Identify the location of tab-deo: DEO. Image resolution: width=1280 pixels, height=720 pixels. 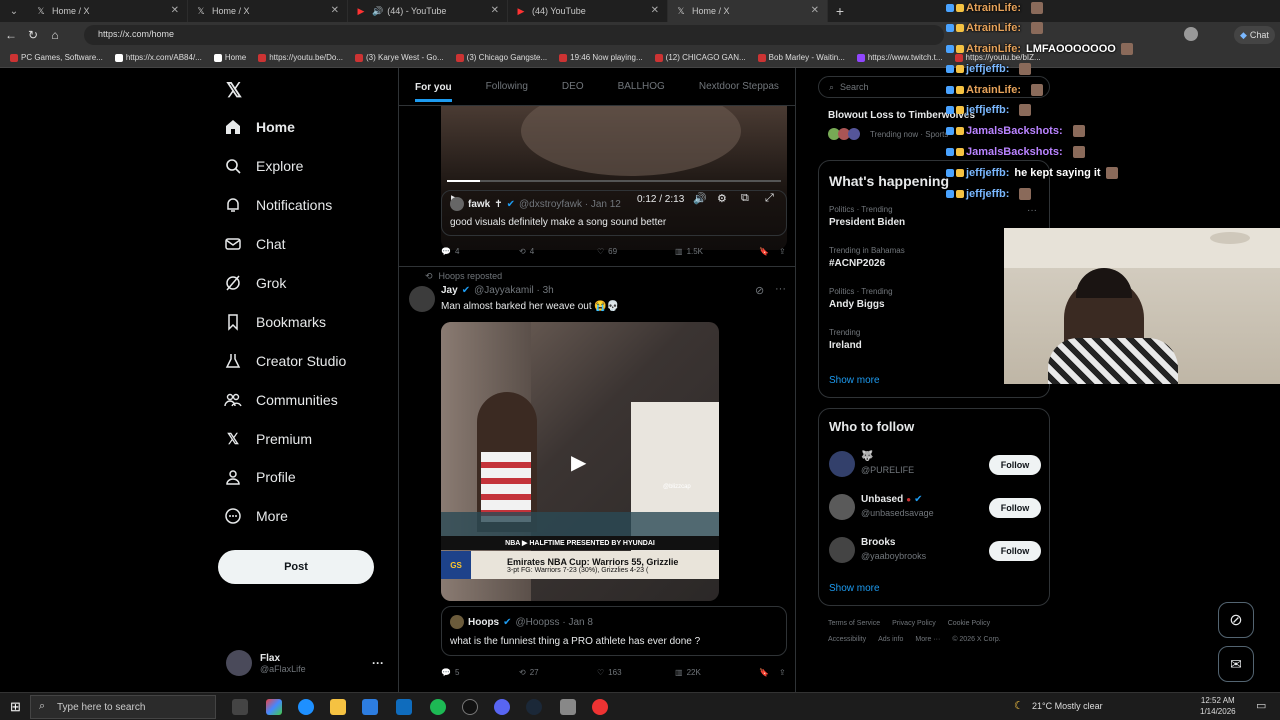
(573, 86).